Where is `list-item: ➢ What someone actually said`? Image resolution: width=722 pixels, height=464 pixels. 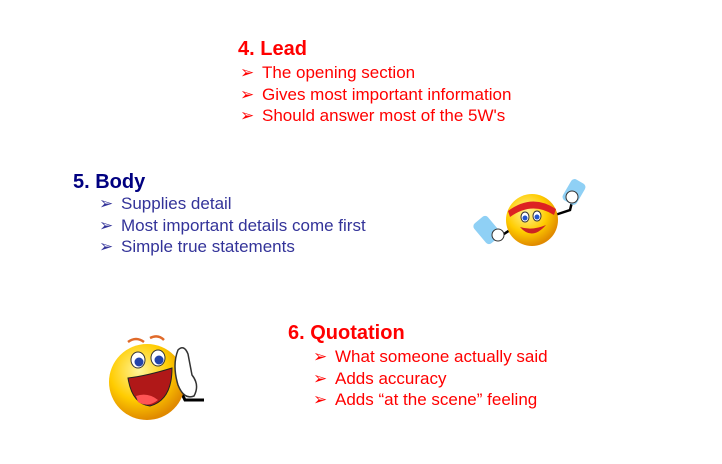
list-item: ➢ What someone actually said is located at coordinates (430, 356).